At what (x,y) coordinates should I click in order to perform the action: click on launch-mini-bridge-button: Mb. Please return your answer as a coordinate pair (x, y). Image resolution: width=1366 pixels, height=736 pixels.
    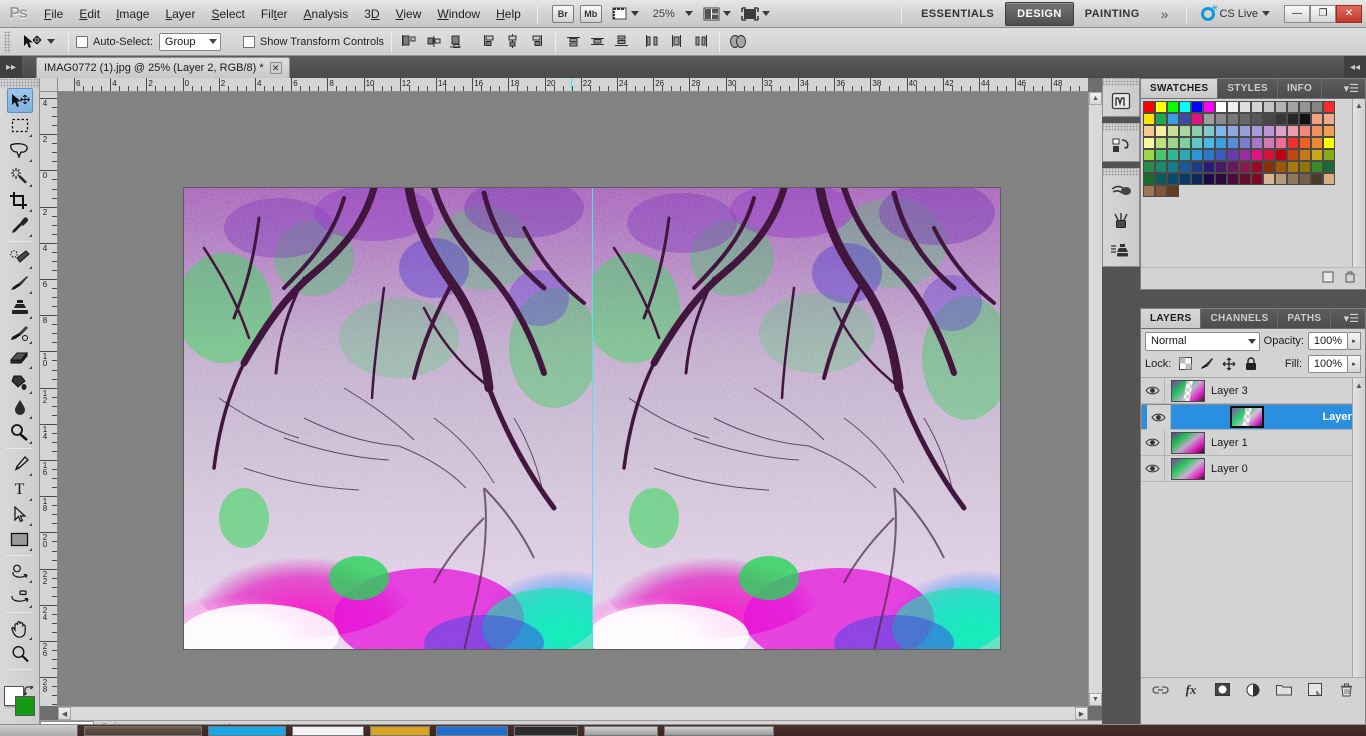
    Looking at the image, I should click on (590, 13).